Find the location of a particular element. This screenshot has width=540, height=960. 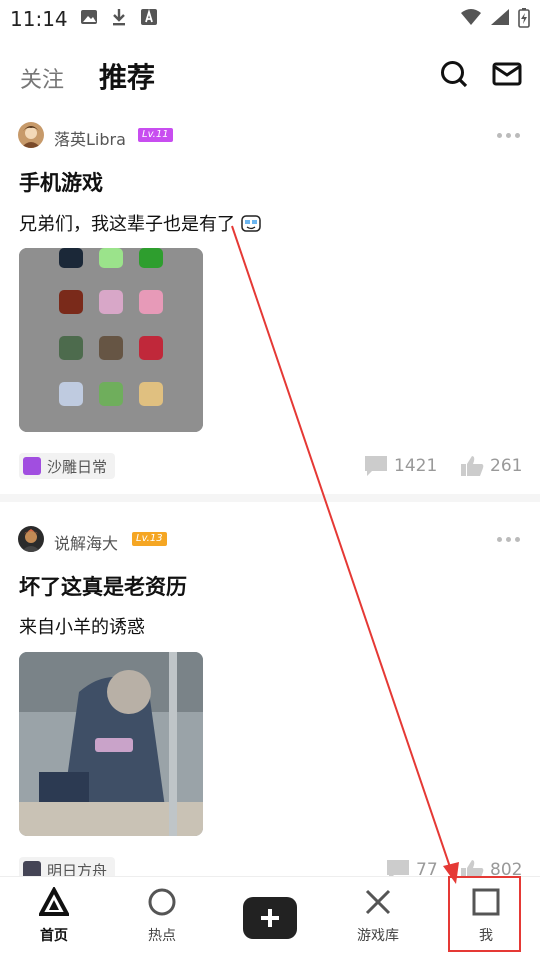

nav-home: 首页 is located at coordinates (54, 915).